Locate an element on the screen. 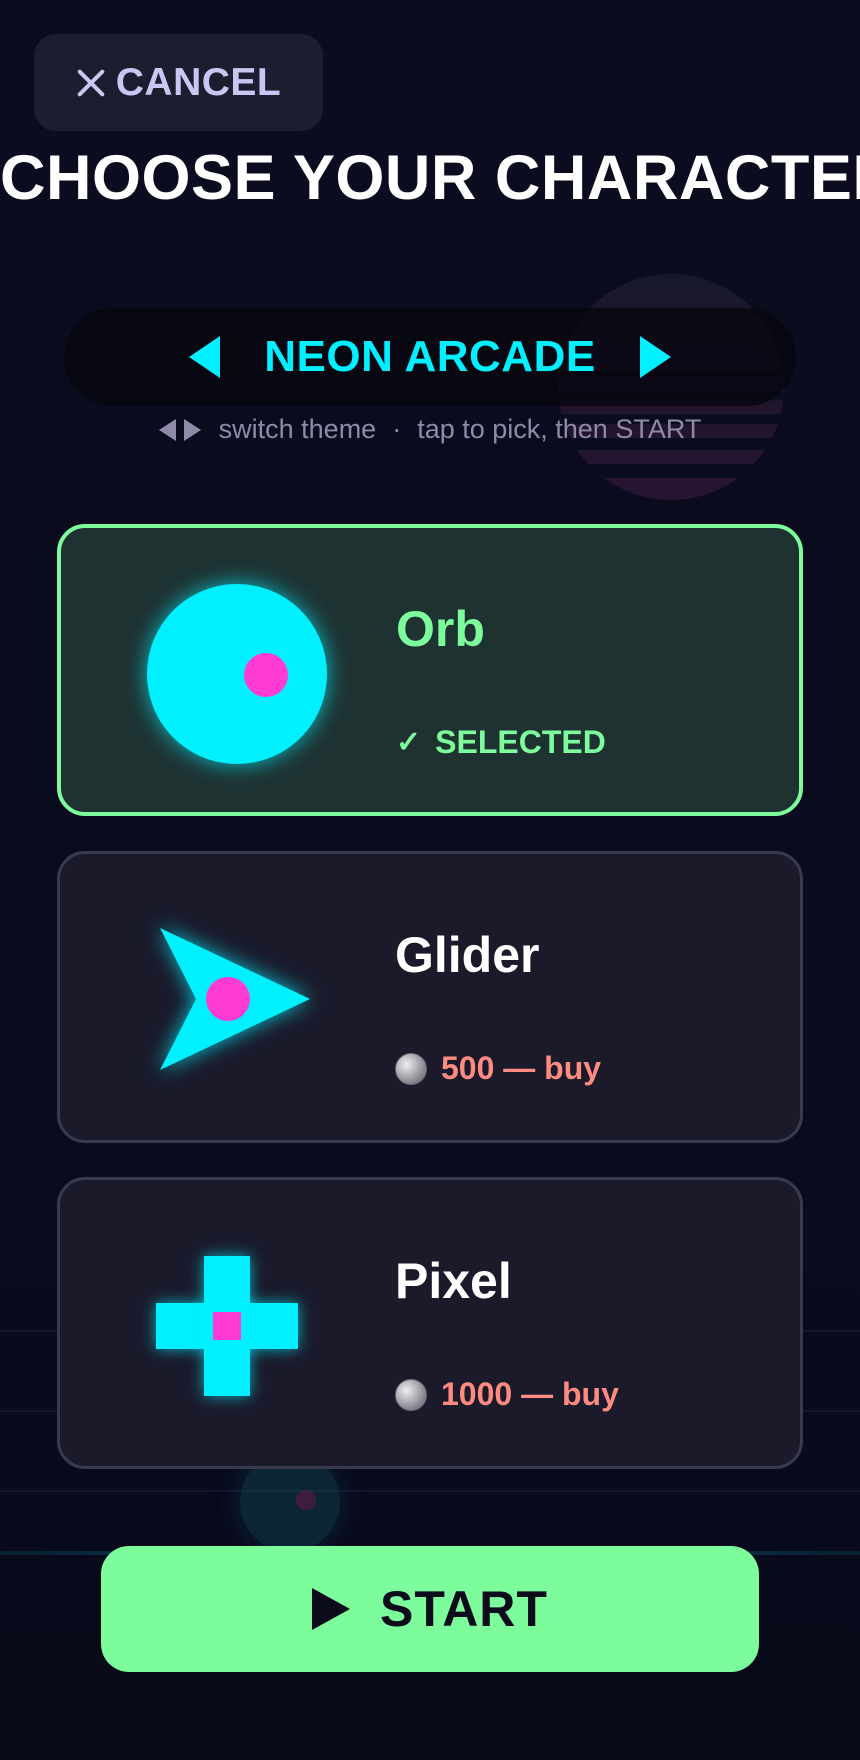 The height and width of the screenshot is (1760, 860). orb-core is located at coordinates (266, 675).